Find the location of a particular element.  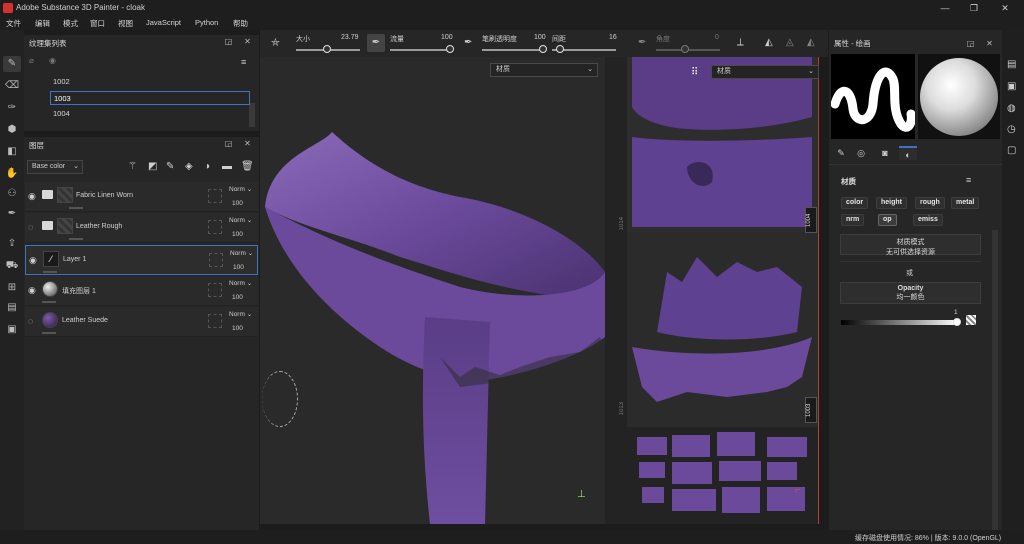

display-settings-icon: ▣ is located at coordinates (1011, 86).